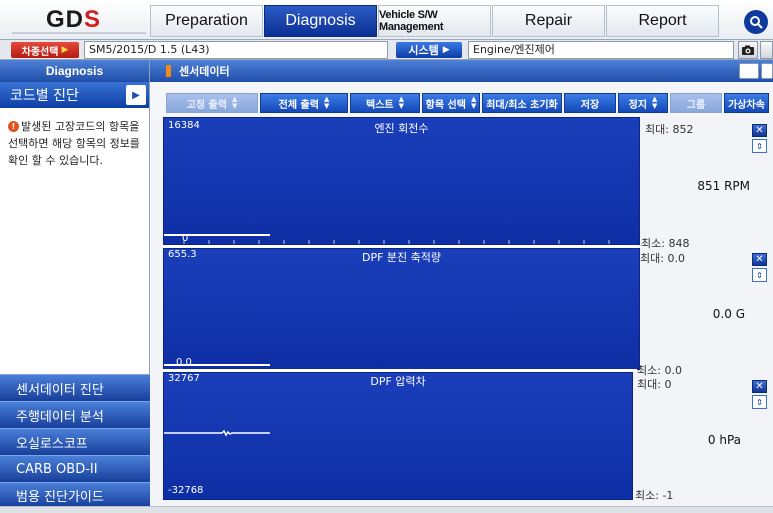 The width and height of the screenshot is (773, 513). I want to click on stop-button: 정지 ▲ ▼, so click(643, 103).